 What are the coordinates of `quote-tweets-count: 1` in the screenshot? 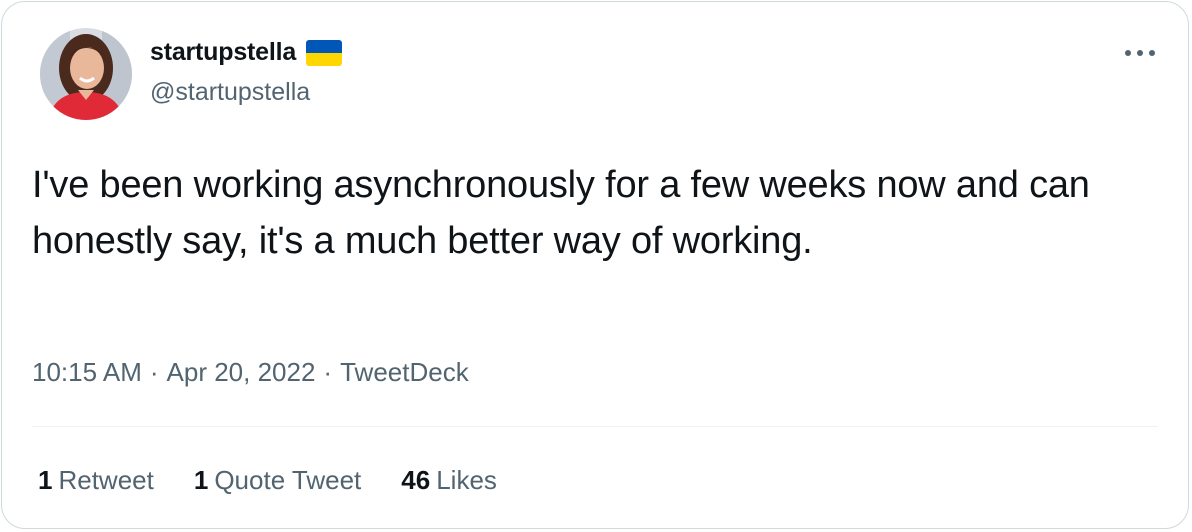 It's located at (201, 480).